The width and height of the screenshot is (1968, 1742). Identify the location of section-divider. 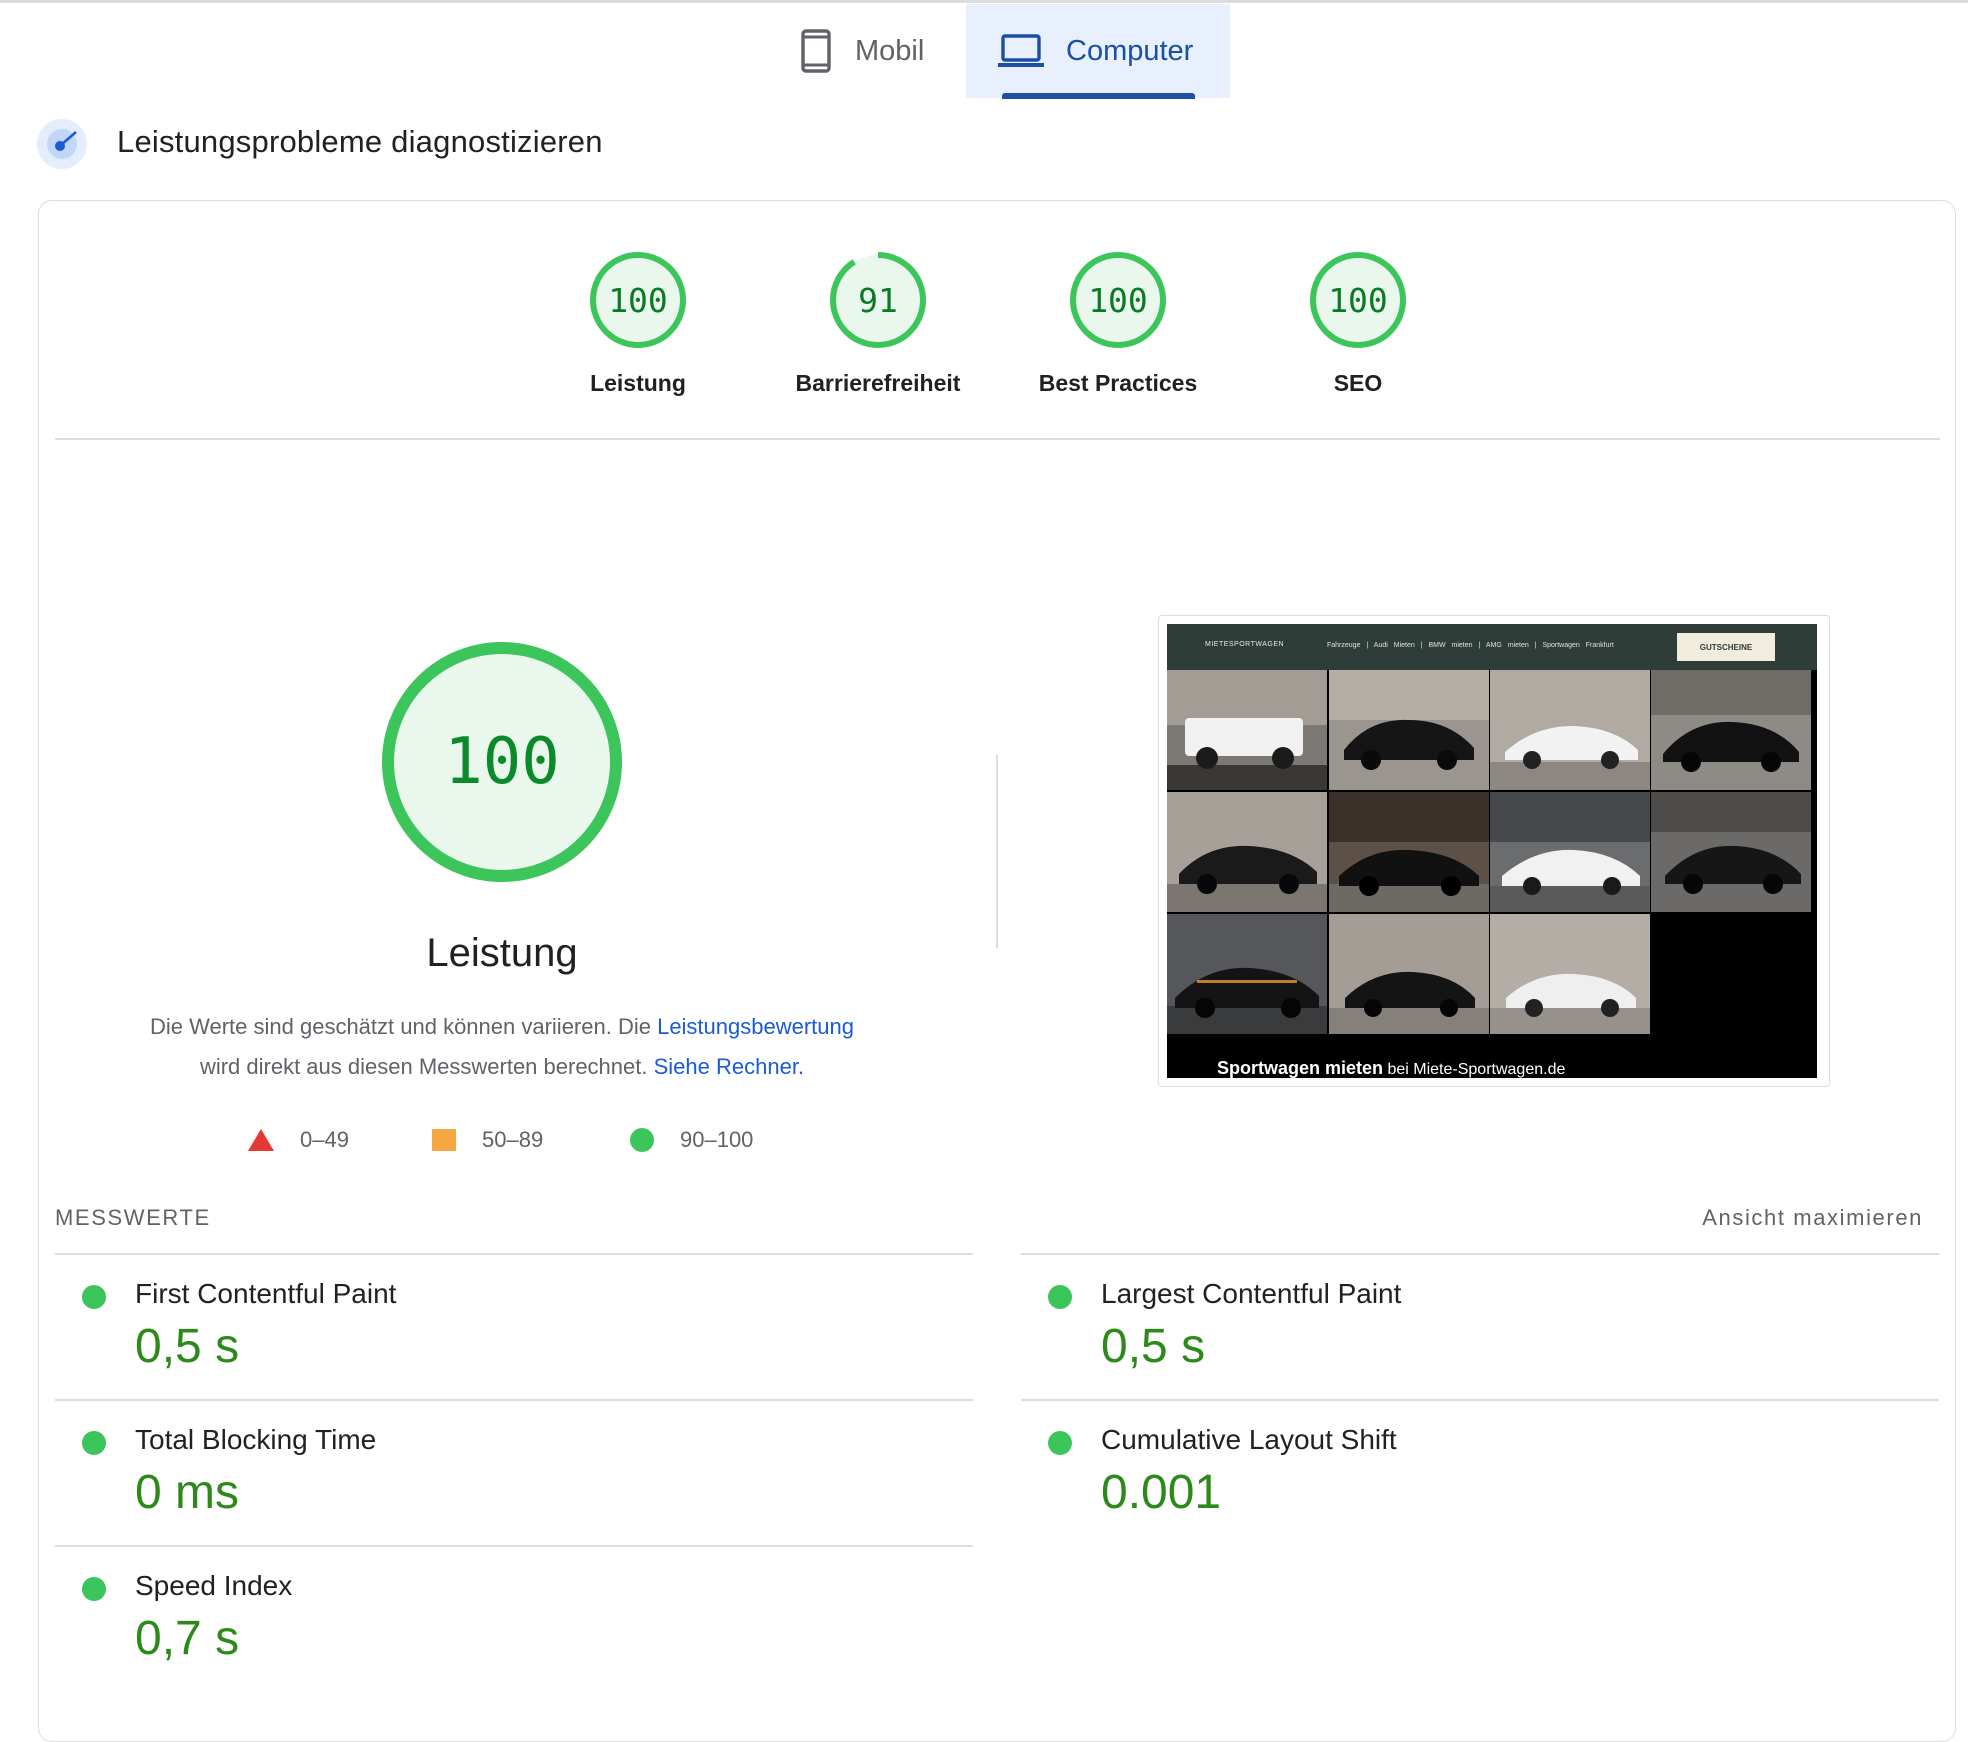
(997, 439).